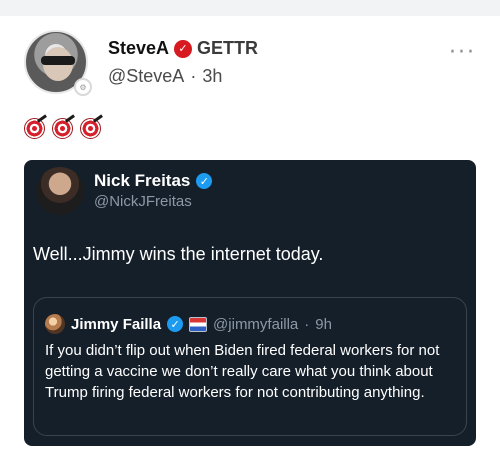 This screenshot has width=500, height=454. Describe the element at coordinates (116, 324) in the screenshot. I see `nested-author-name: Jimmy Failla` at that location.